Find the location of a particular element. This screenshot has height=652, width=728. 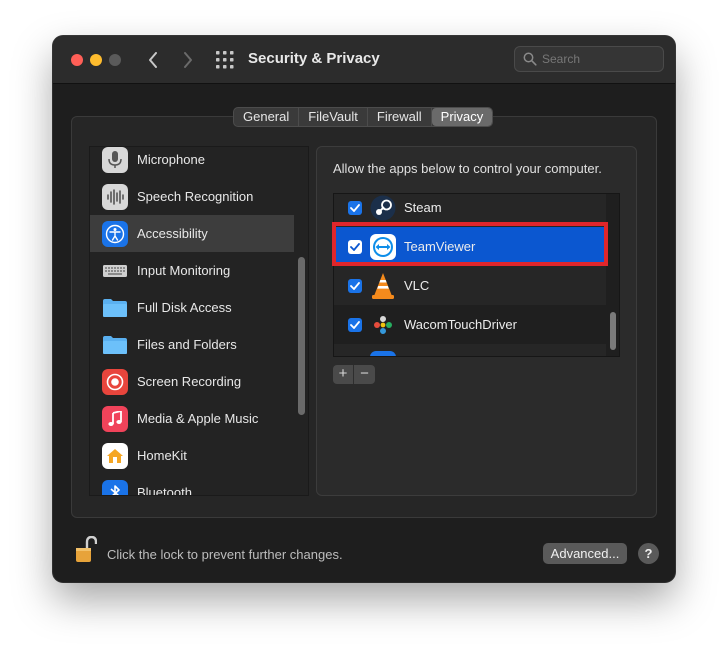

steam-checkbox is located at coordinates (355, 207).